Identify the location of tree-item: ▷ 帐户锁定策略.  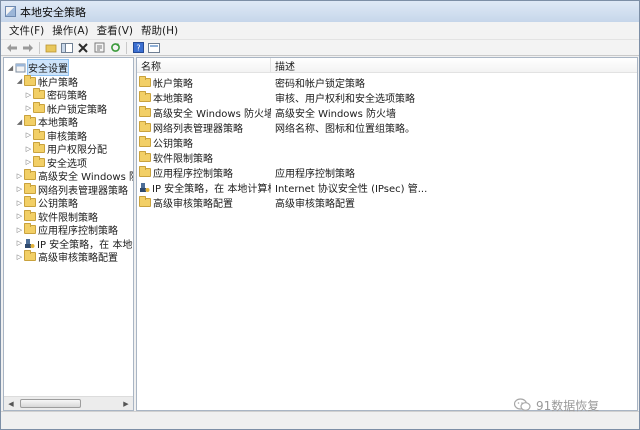
(68, 108).